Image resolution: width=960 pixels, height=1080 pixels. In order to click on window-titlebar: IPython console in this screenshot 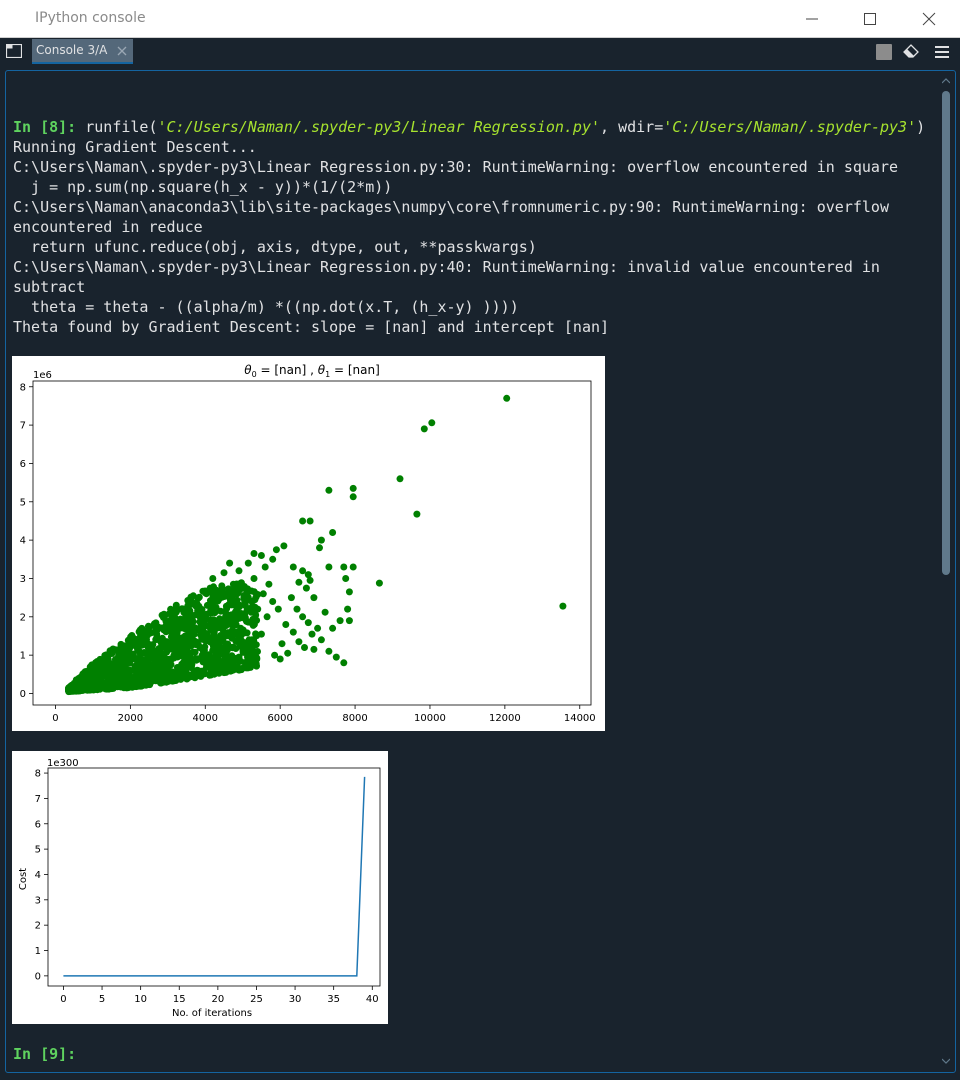, I will do `click(480, 19)`.